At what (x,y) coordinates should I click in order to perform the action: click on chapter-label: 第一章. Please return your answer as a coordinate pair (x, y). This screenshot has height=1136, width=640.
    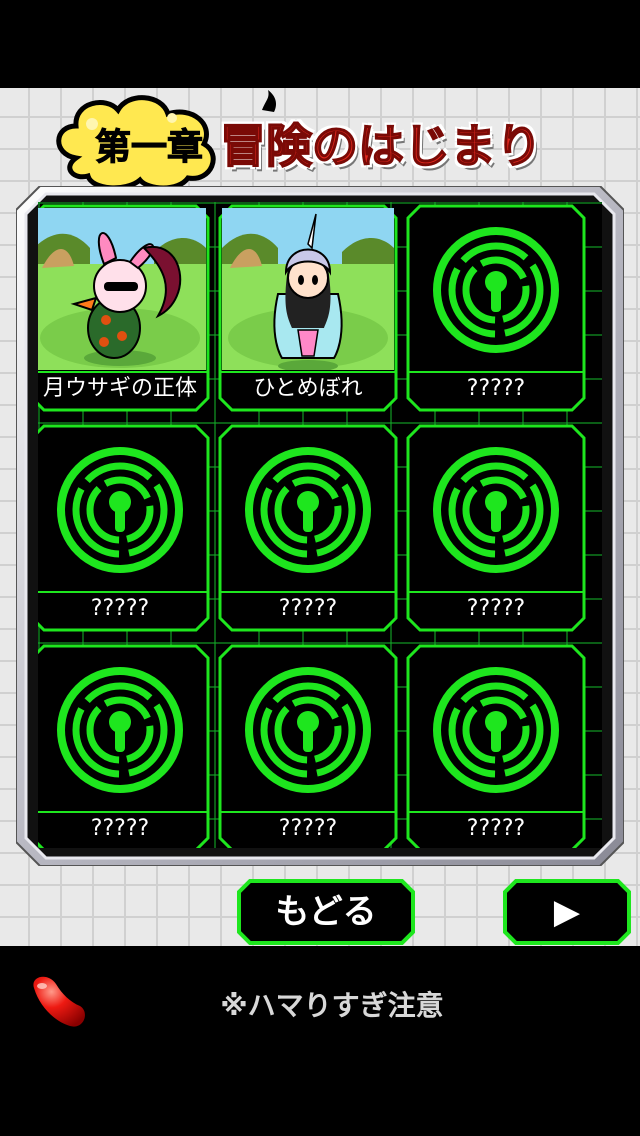
    Looking at the image, I should click on (148, 148).